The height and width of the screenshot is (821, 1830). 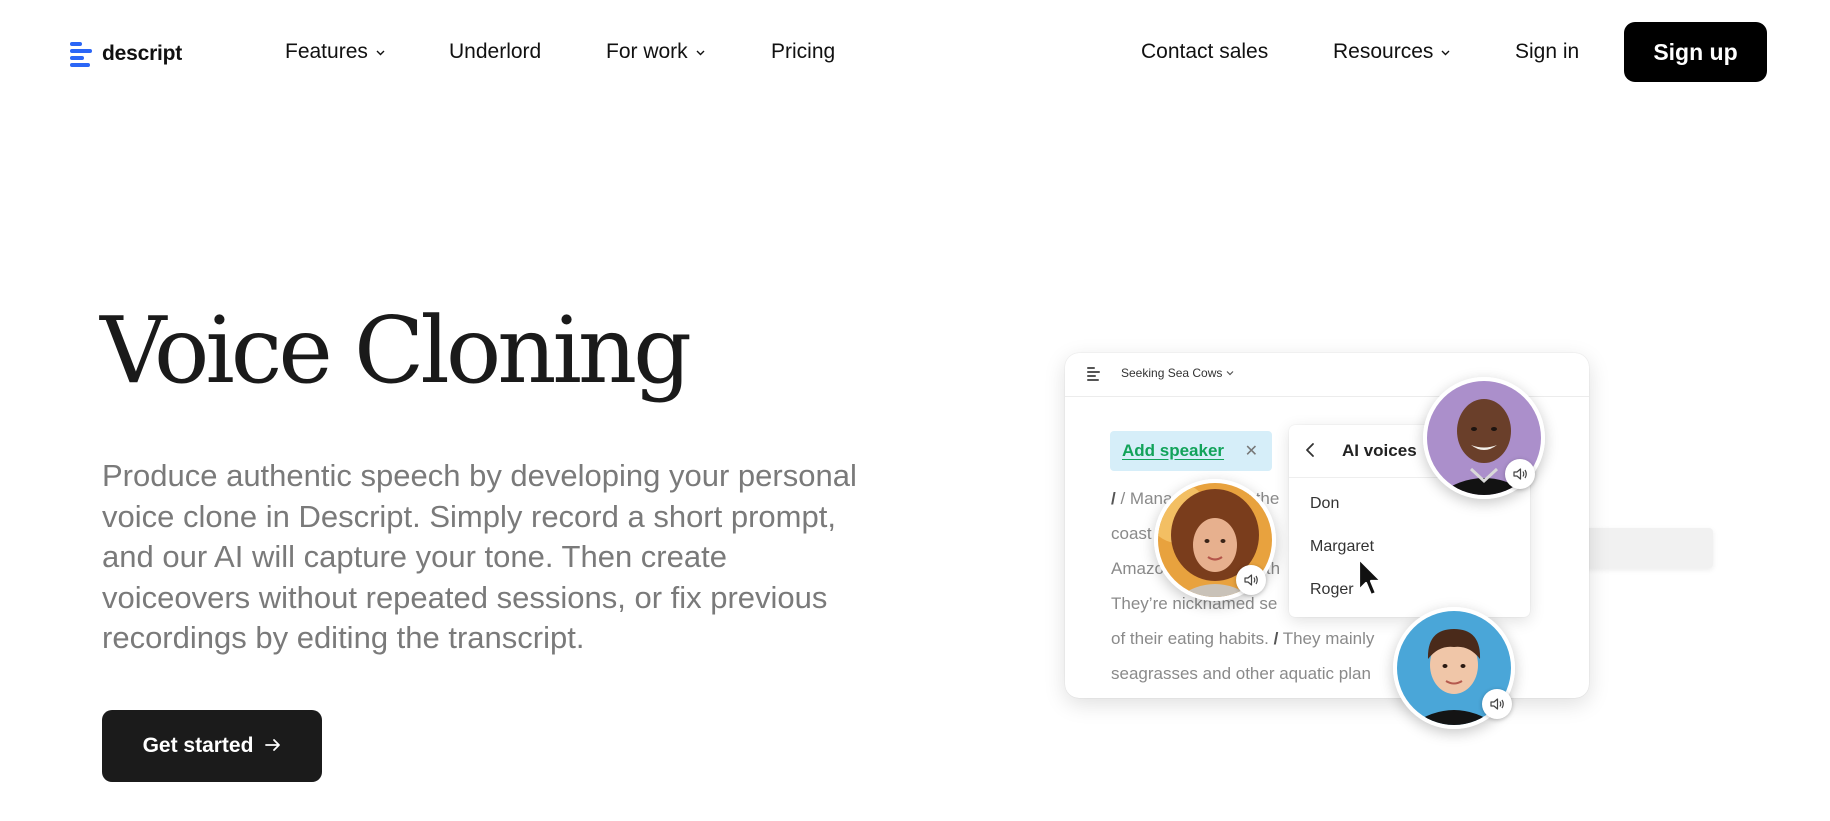 What do you see at coordinates (142, 53) in the screenshot?
I see `logo-wordmark: descript` at bounding box center [142, 53].